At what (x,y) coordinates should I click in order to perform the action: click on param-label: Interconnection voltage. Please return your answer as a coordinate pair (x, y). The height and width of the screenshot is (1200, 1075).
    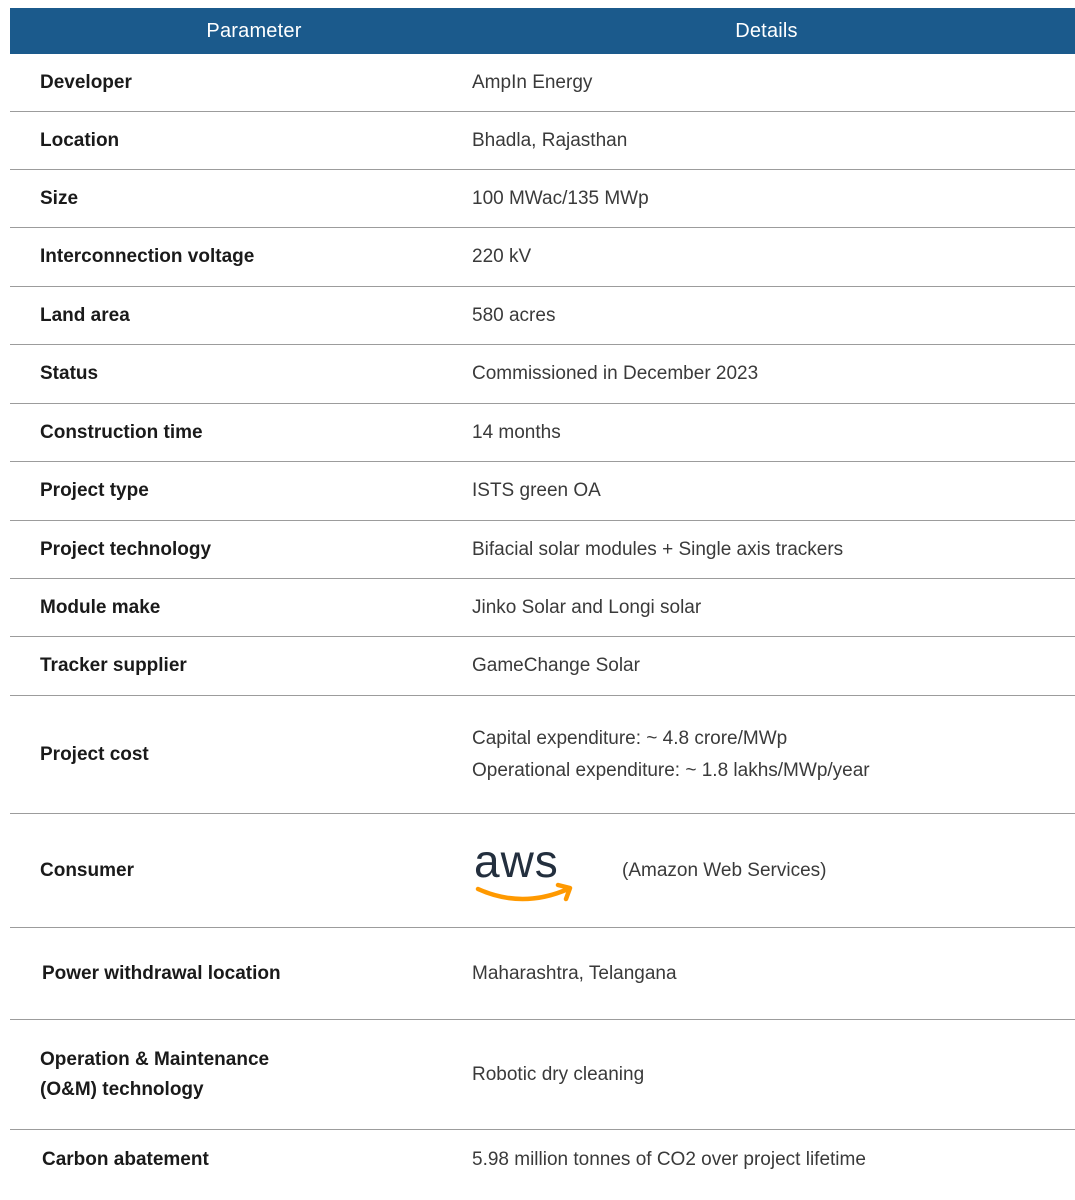
    Looking at the image, I should click on (147, 256).